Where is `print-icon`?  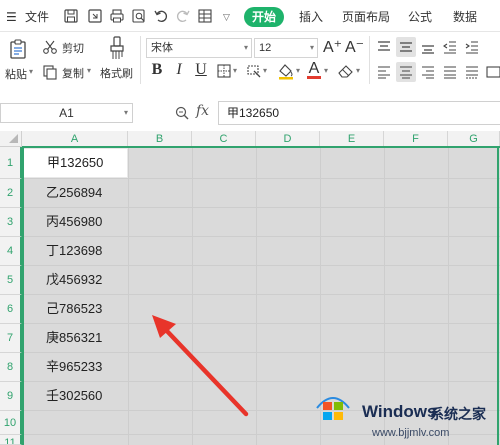
print-icon is located at coordinates (117, 16).